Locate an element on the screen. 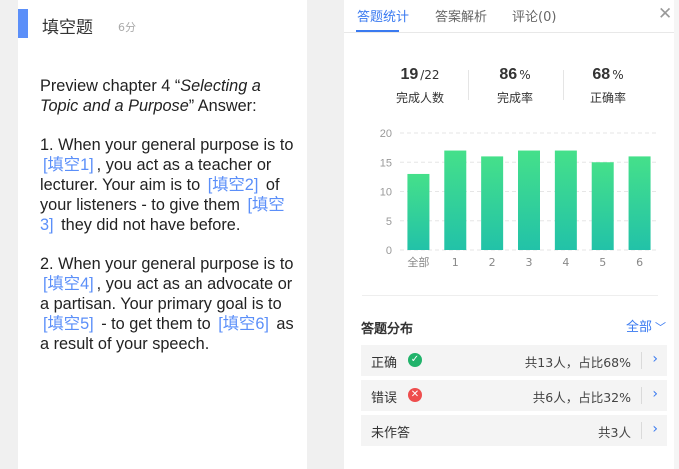 This screenshot has width=679, height=469. x-tick-label: 4 is located at coordinates (565, 262).